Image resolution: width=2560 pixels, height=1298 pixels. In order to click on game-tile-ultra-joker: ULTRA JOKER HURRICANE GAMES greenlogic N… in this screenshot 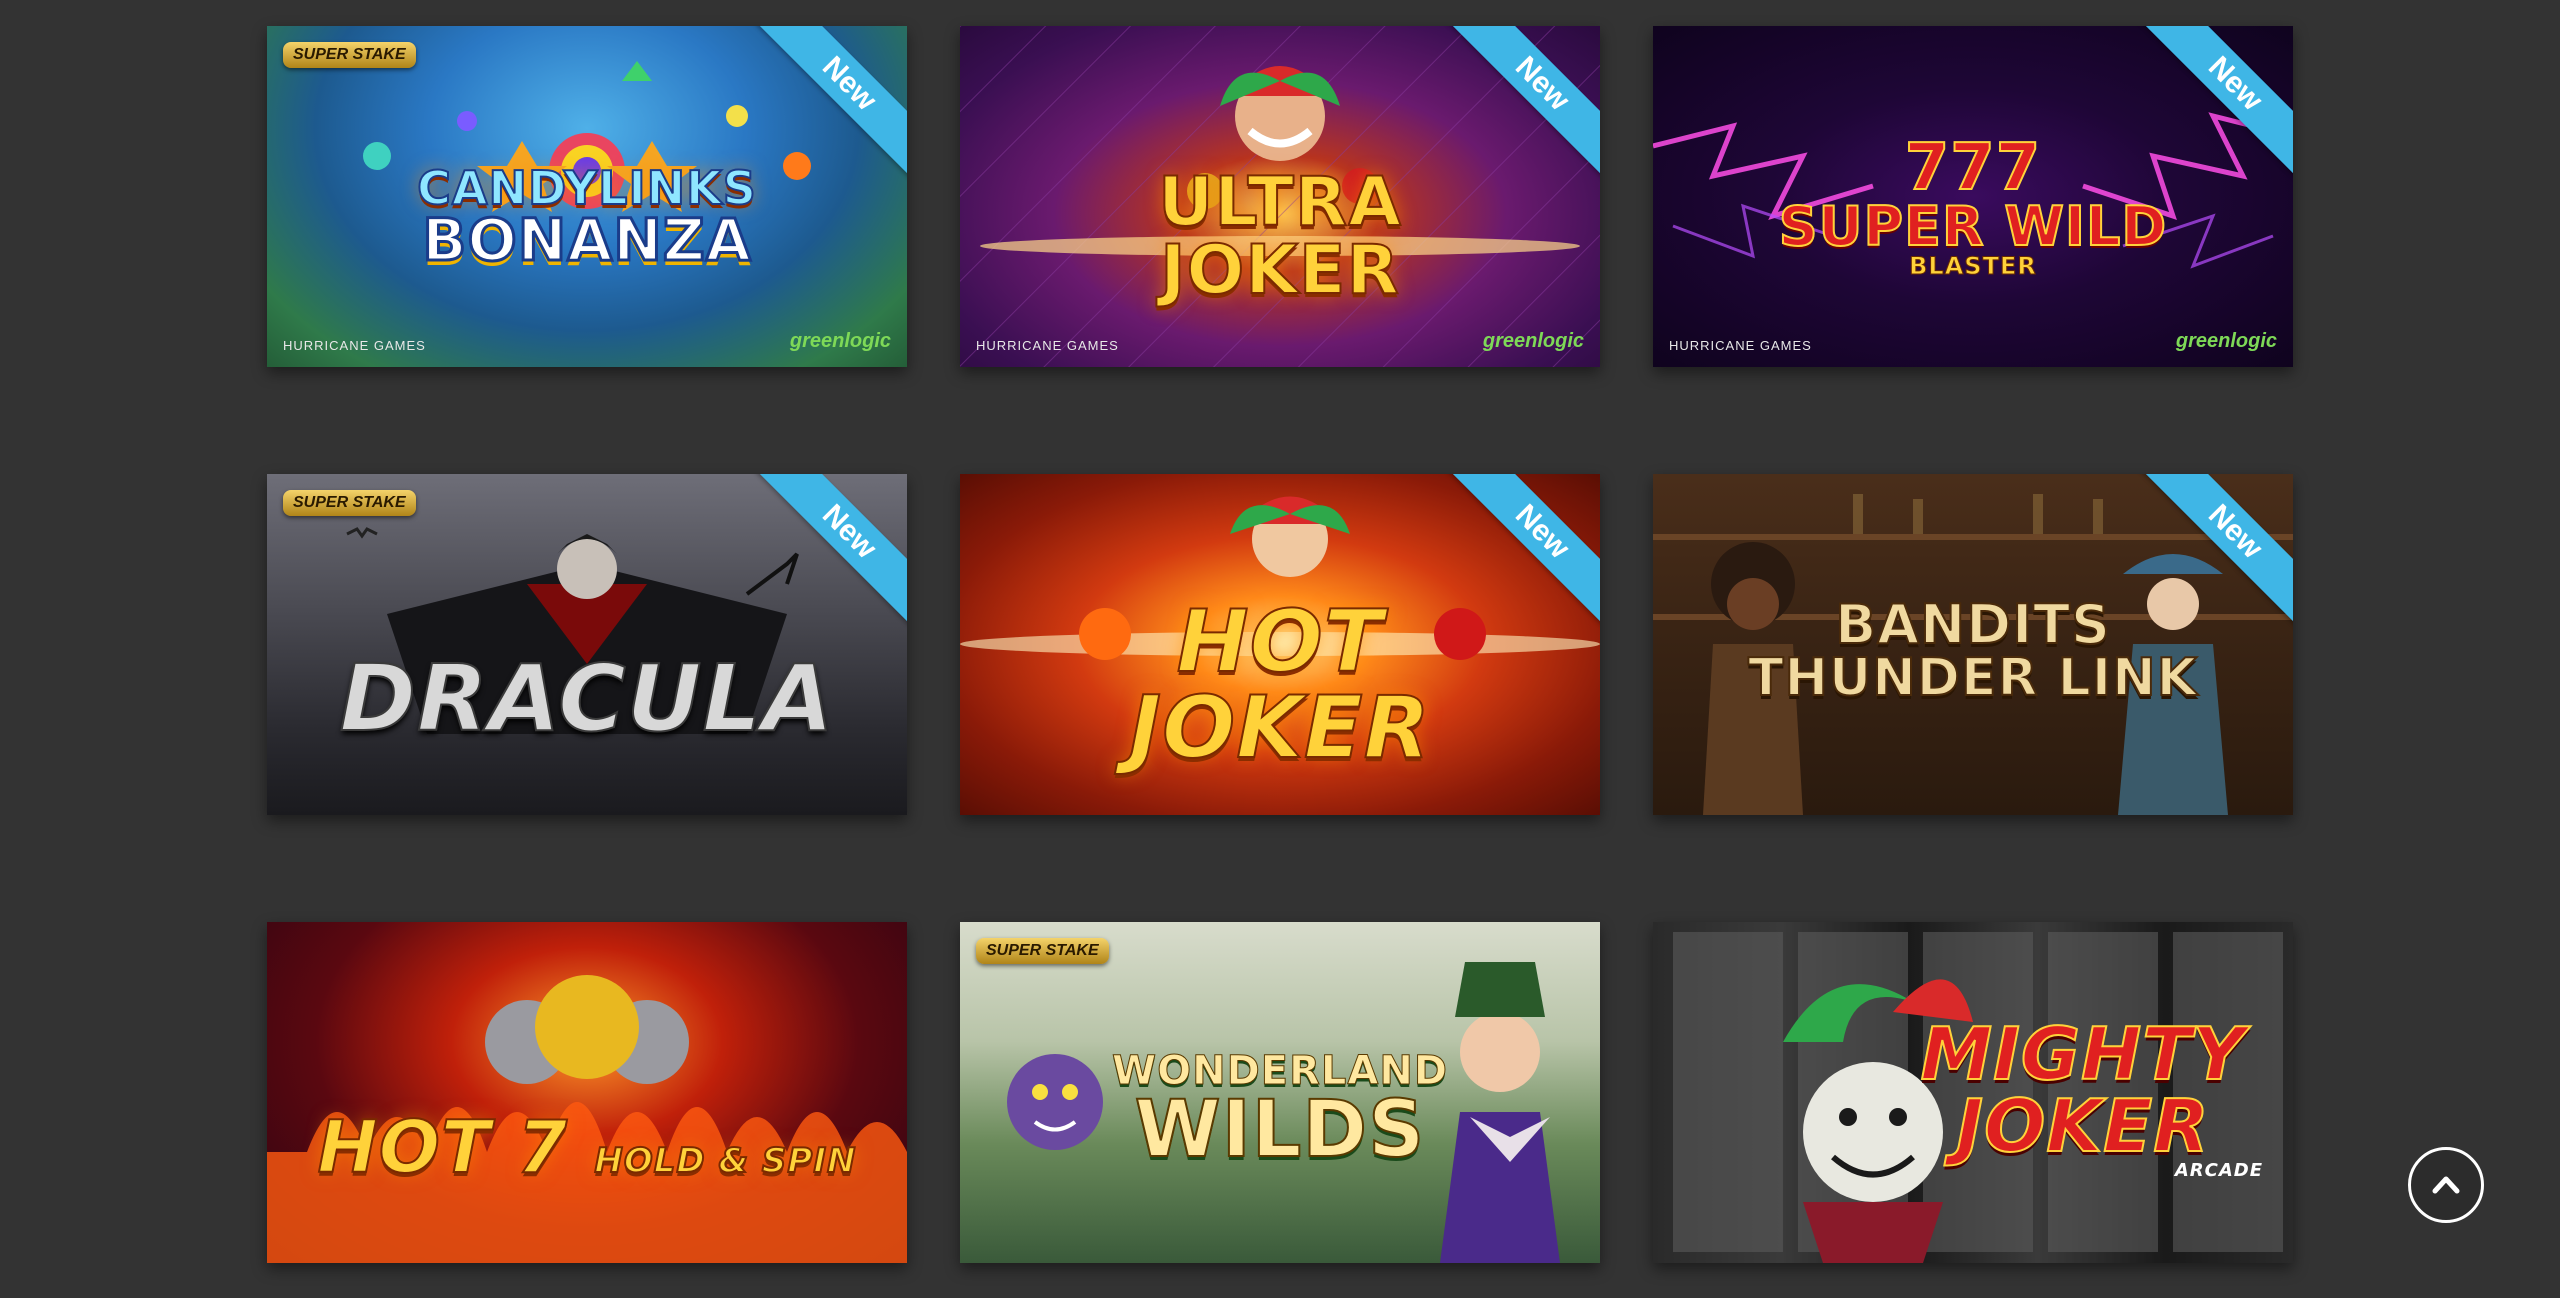, I will do `click(1280, 196)`.